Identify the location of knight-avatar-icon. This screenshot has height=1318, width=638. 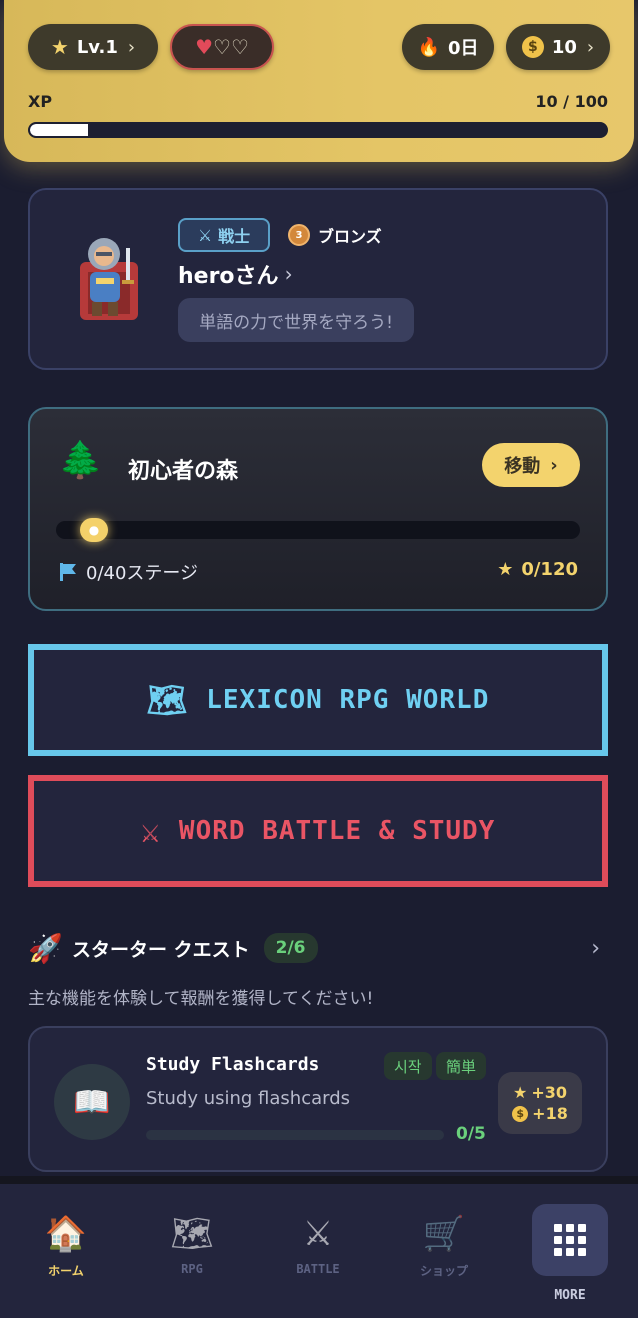
(109, 279).